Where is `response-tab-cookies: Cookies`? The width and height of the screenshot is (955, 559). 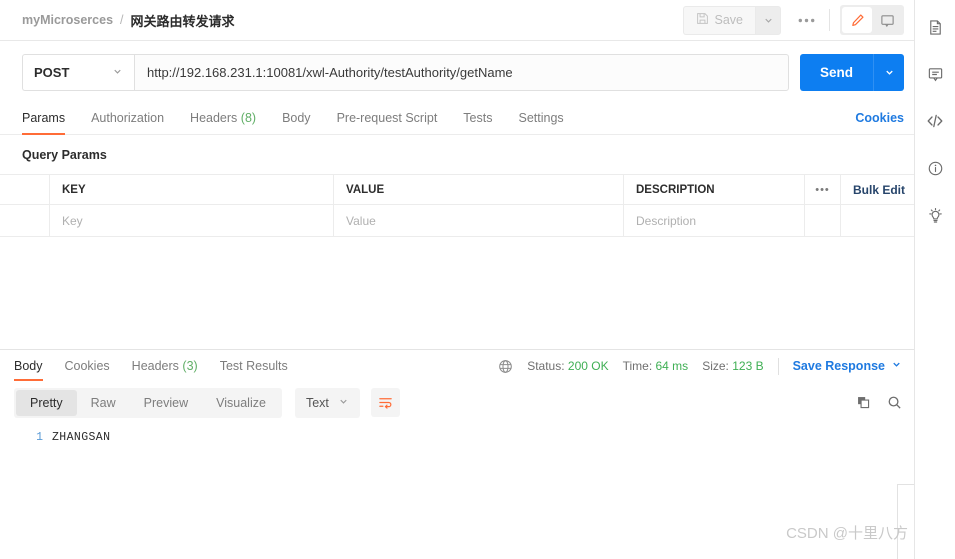
response-tab-cookies: Cookies is located at coordinates (87, 366).